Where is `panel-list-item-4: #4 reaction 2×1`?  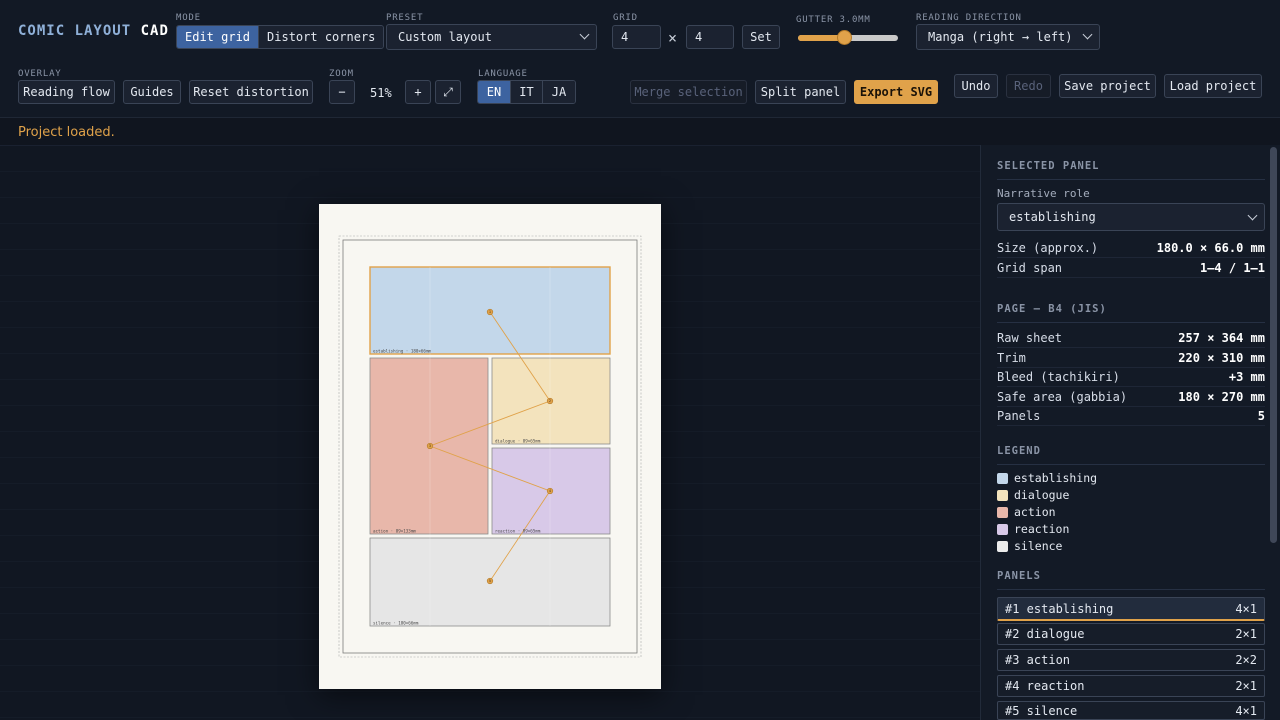
panel-list-item-4: #4 reaction 2×1 is located at coordinates (1131, 686).